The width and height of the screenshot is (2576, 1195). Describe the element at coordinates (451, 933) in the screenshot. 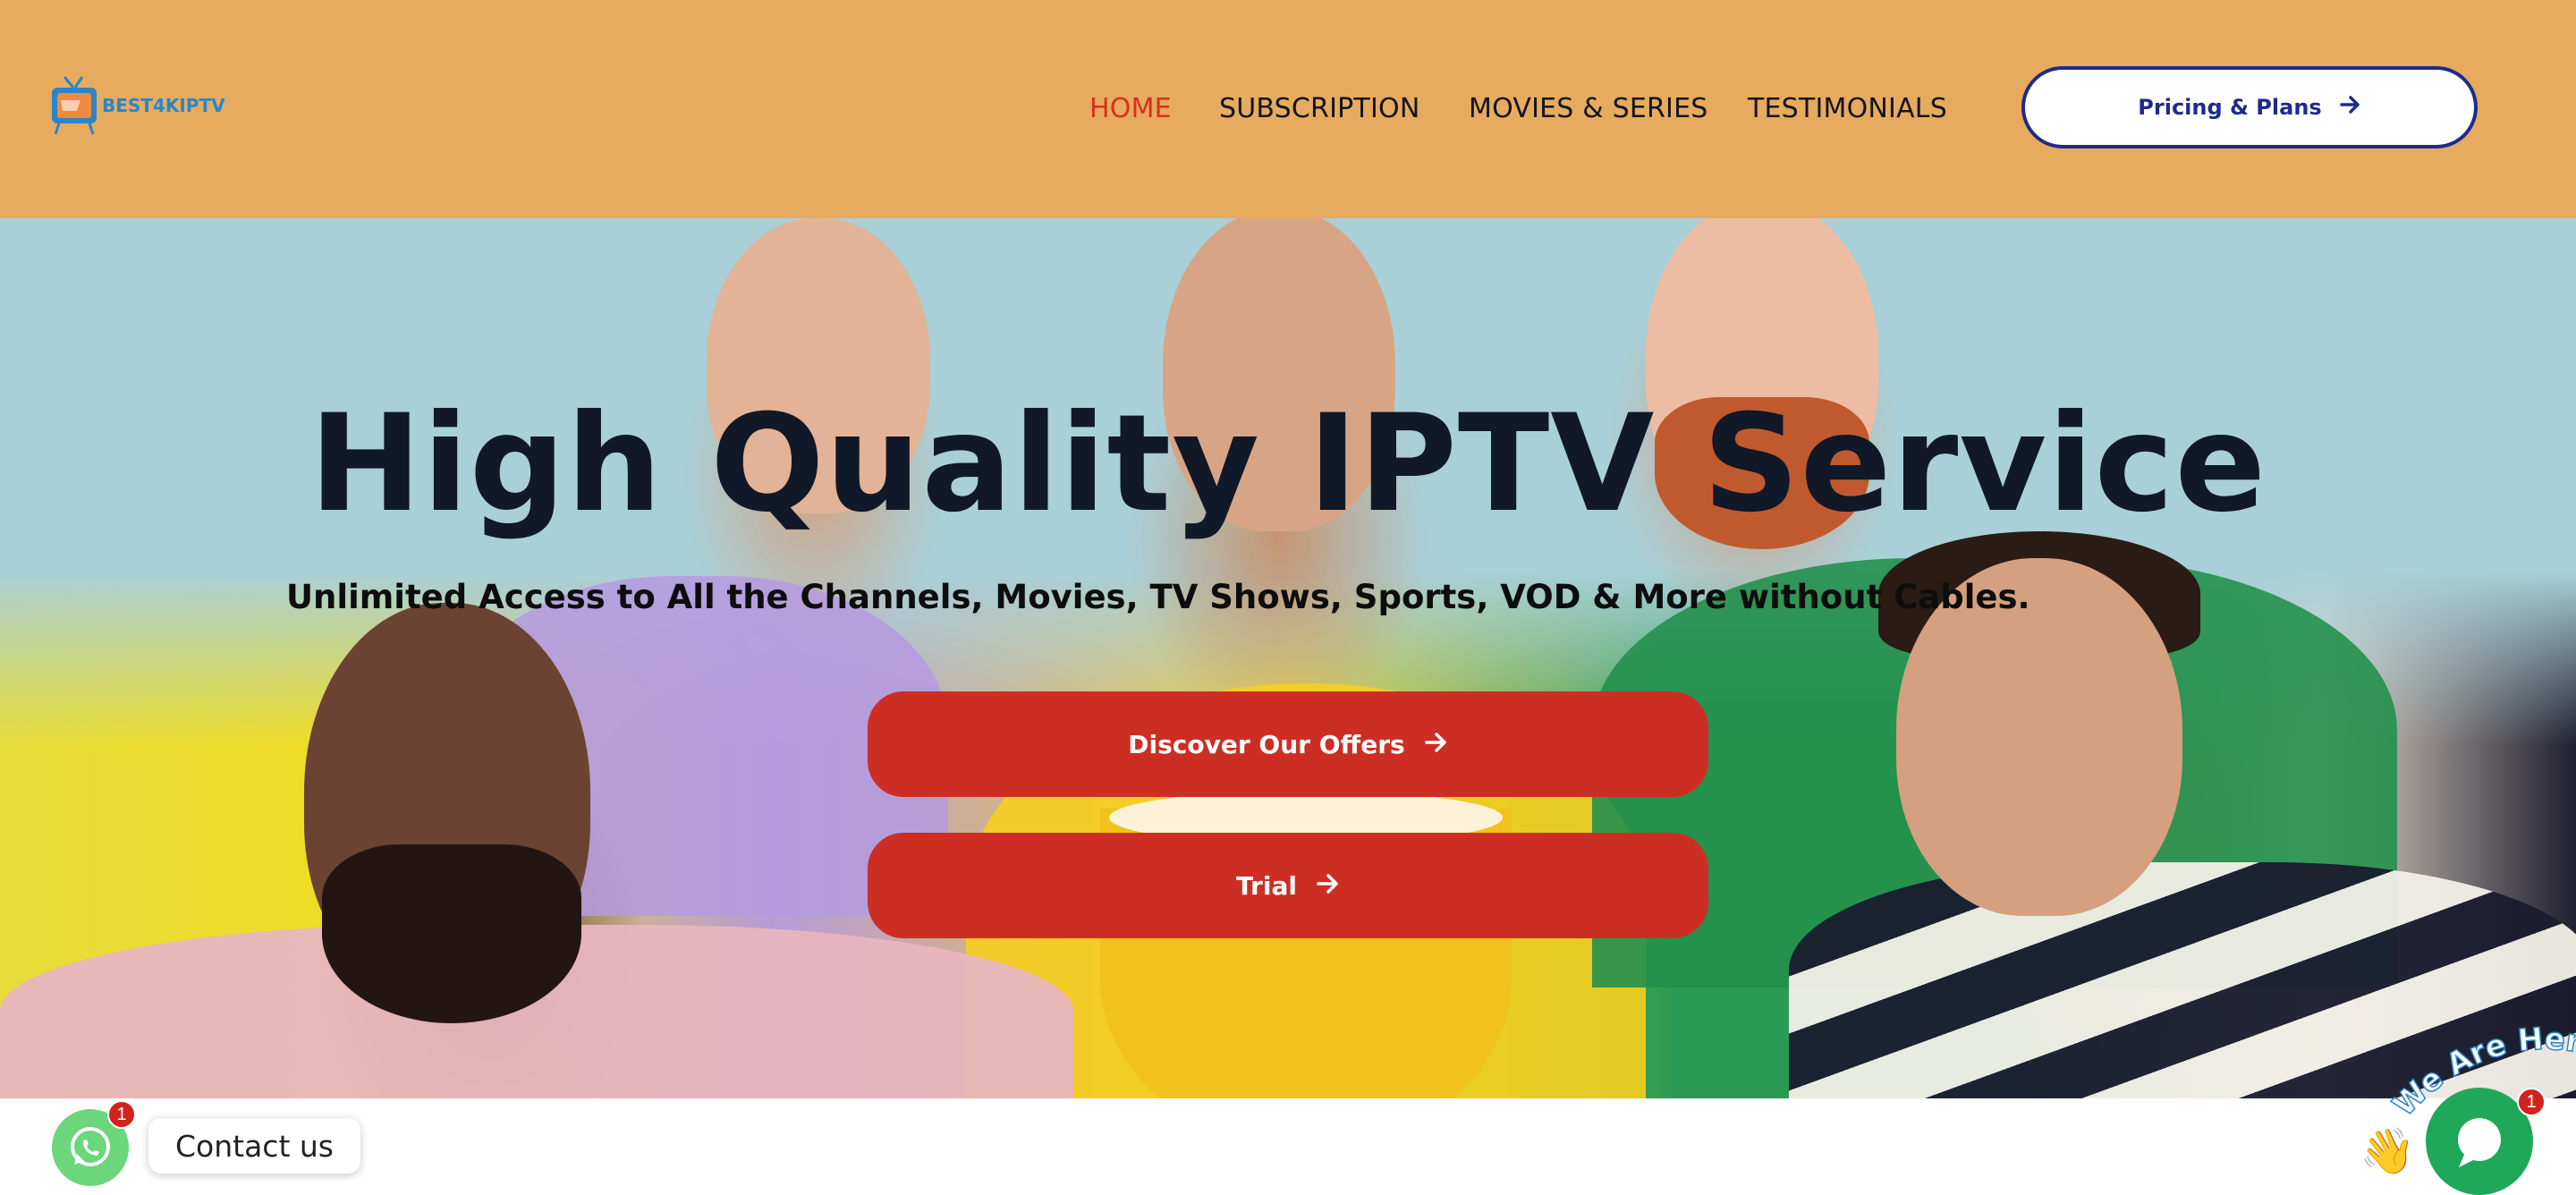

I see `hero-photo-beard` at that location.